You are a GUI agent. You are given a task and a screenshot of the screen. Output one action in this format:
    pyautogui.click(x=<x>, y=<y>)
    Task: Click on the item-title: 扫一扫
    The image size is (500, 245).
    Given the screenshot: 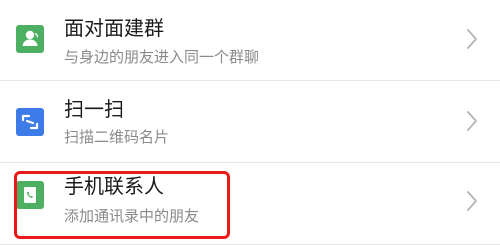 What is the action you would take?
    pyautogui.click(x=94, y=109)
    